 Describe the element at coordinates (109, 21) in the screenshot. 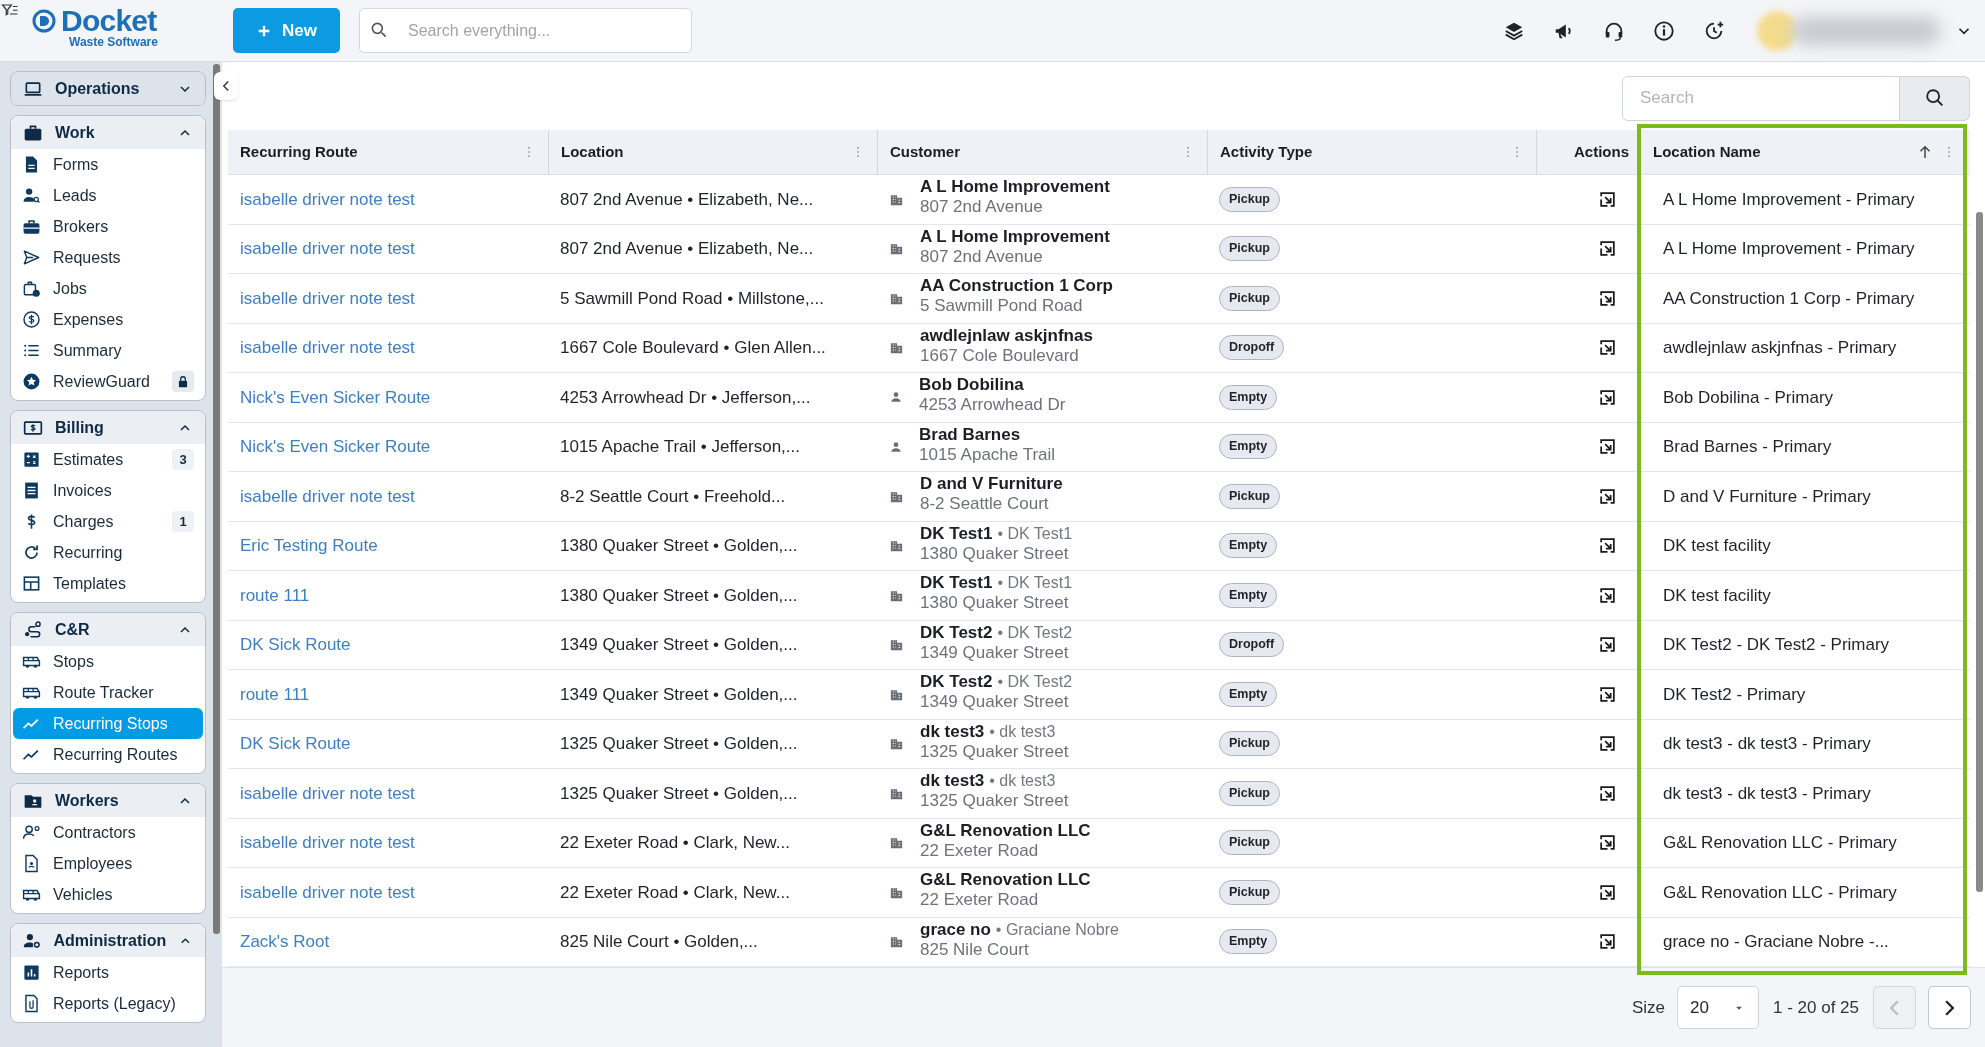

I see `logo-name: Docket` at that location.